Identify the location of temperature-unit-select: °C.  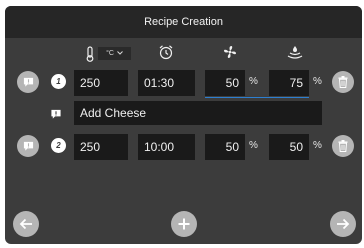
(114, 53).